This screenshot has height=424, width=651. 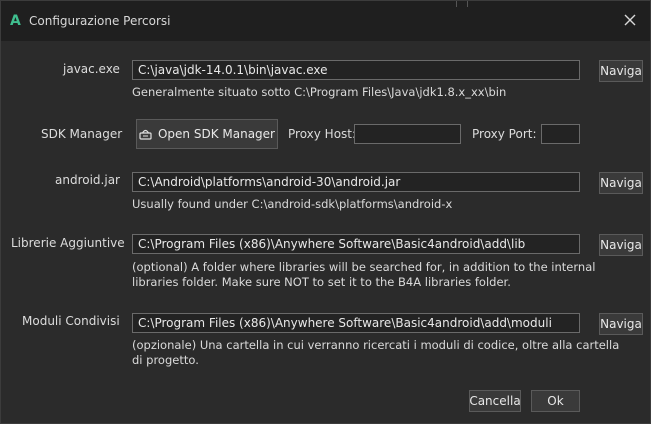 I want to click on close-button, so click(x=630, y=20).